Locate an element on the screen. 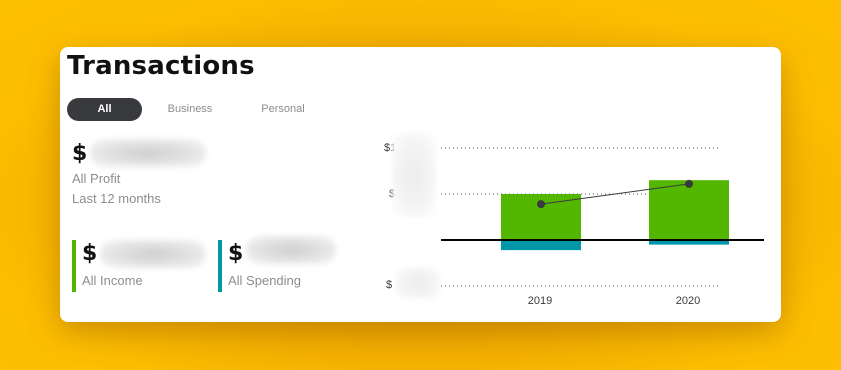 This screenshot has width=841, height=370. tab-personal: Personal is located at coordinates (283, 109).